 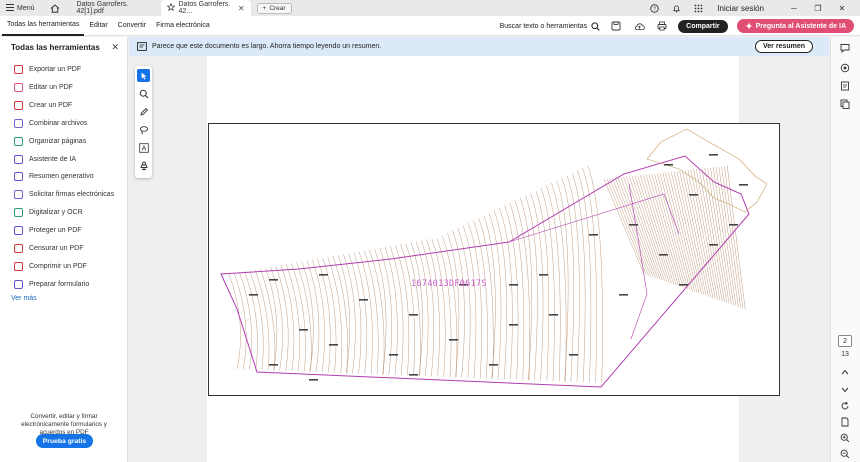 What do you see at coordinates (654, 8) in the screenshot?
I see `help-icon: ?` at bounding box center [654, 8].